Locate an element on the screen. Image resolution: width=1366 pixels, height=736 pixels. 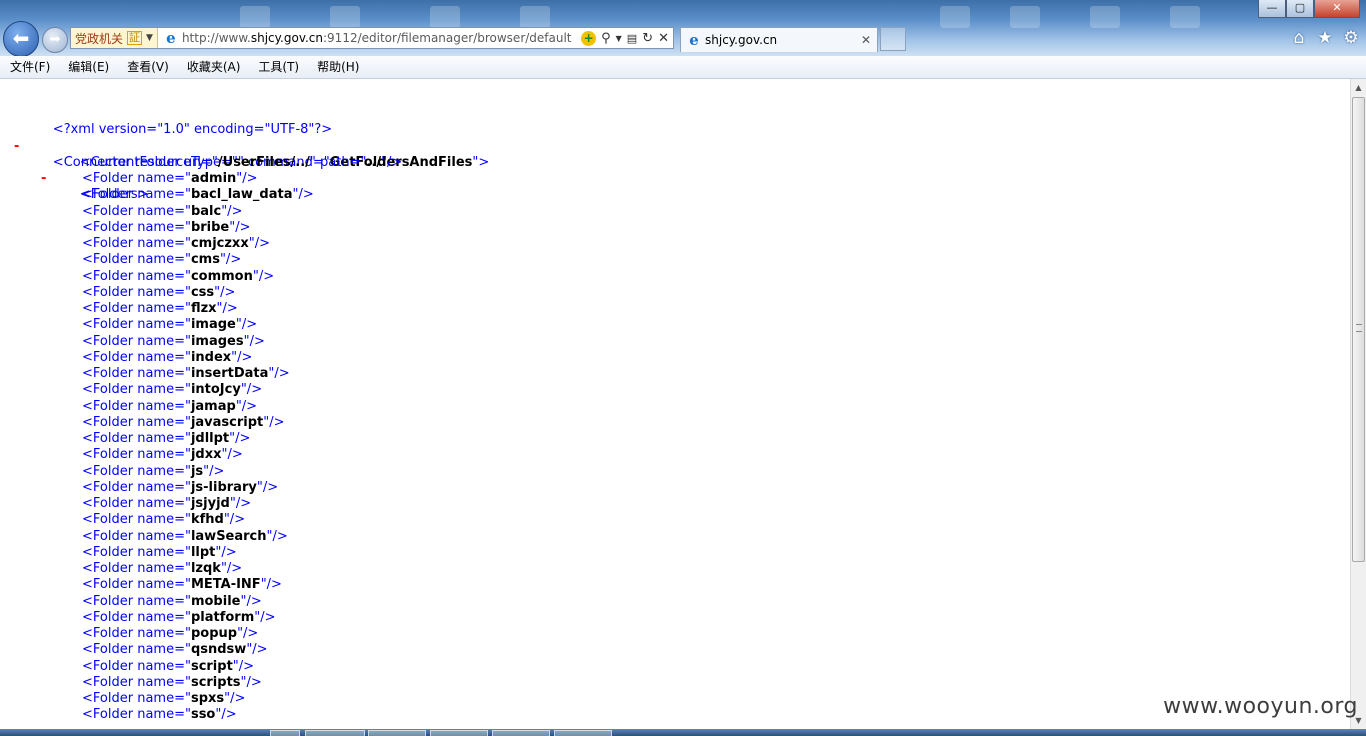
url-prefix: http://www. is located at coordinates (216, 38).